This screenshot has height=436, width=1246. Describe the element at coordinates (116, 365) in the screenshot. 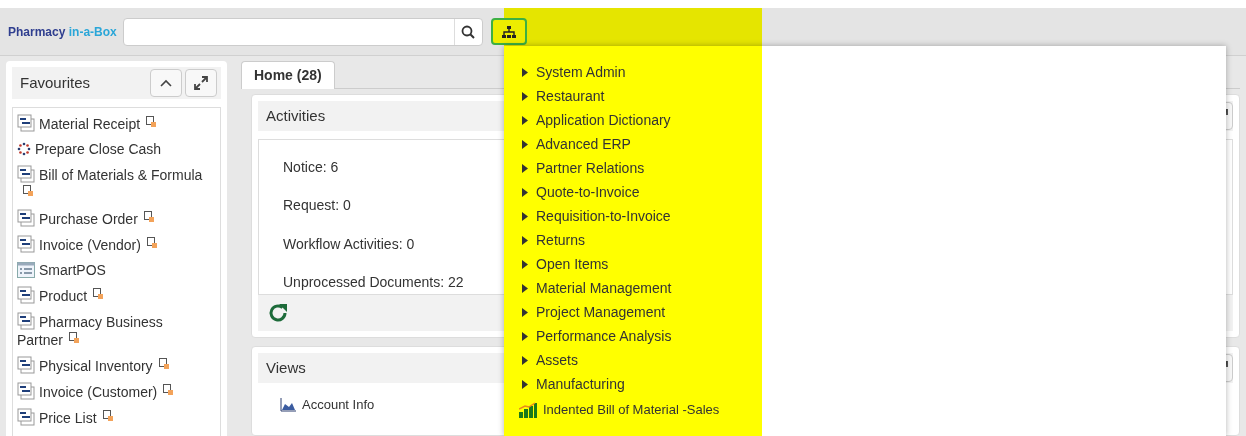

I see `favourite-item: Physical Inventory` at that location.